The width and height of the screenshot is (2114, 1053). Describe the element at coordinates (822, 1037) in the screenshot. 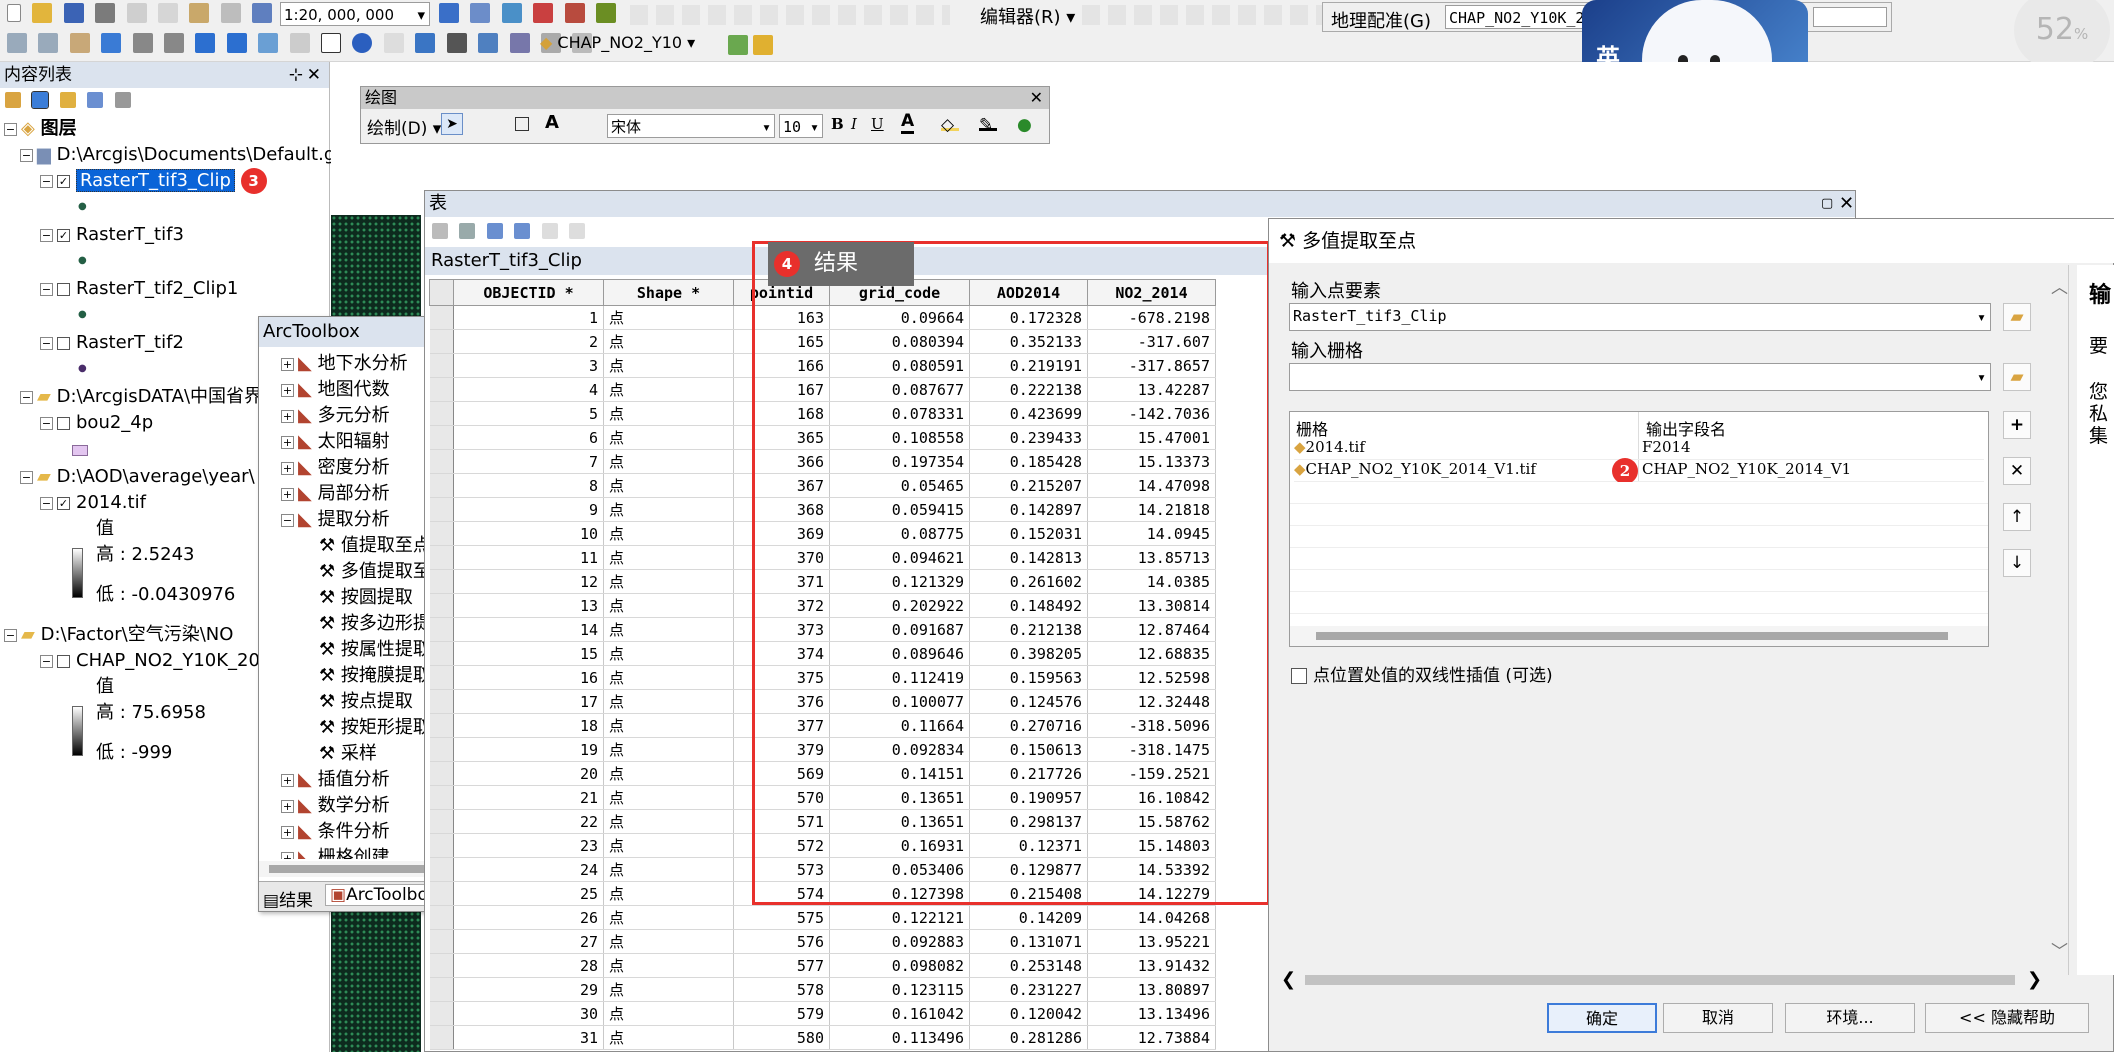

I see `table-row: 31 点 580 0.113496 0.281286 12.73884` at that location.